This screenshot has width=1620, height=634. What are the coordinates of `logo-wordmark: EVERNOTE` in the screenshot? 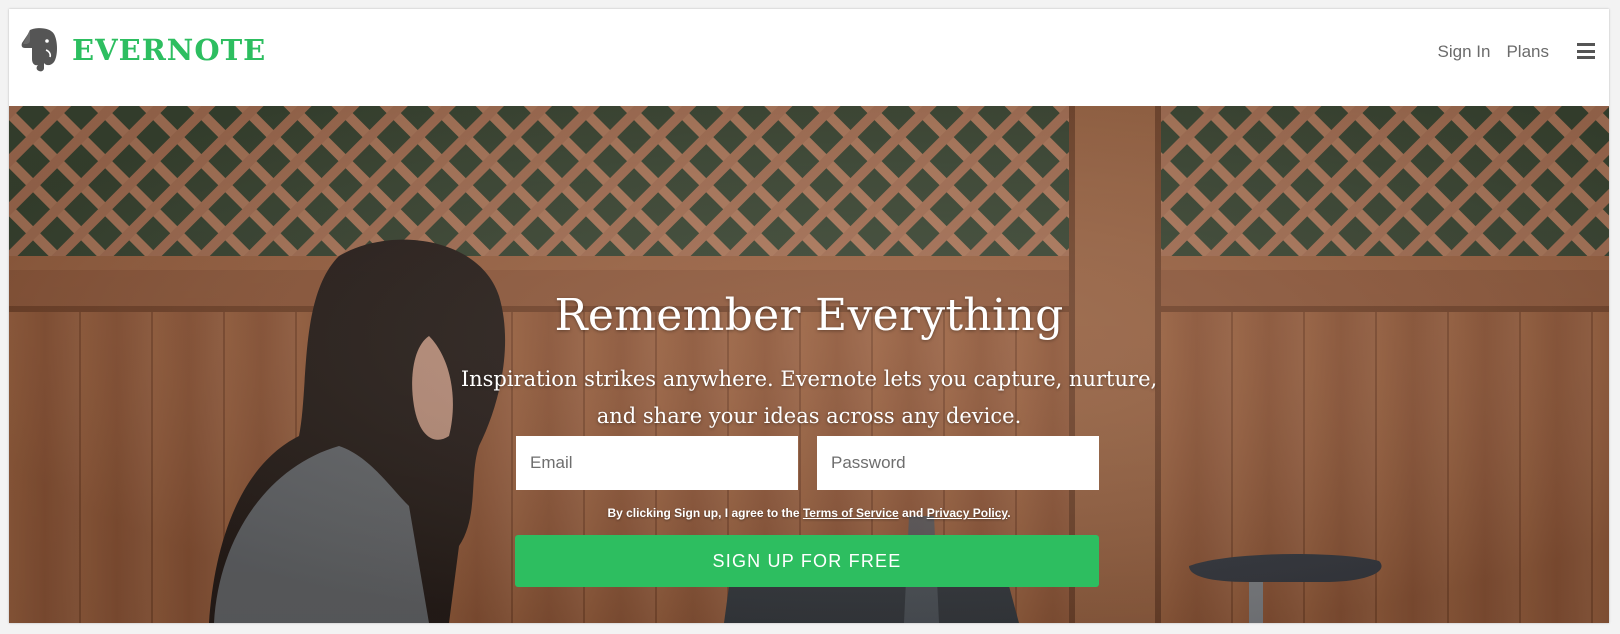 It's located at (169, 50).